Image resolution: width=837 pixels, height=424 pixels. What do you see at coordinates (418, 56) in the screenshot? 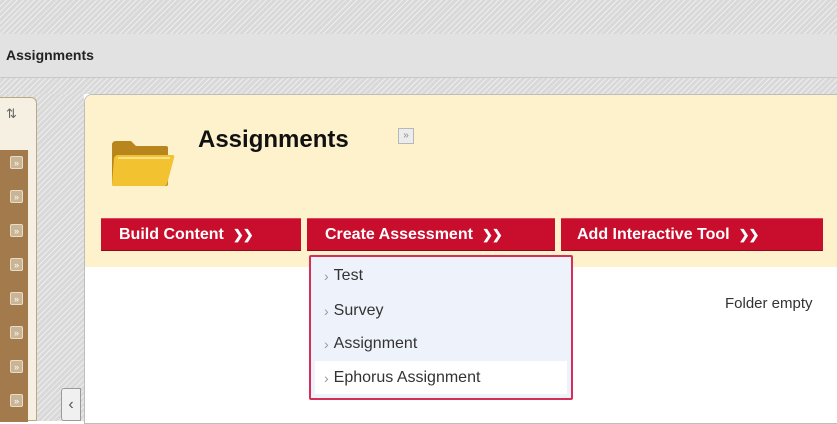
I see `breadcrumb: Assignments` at bounding box center [418, 56].